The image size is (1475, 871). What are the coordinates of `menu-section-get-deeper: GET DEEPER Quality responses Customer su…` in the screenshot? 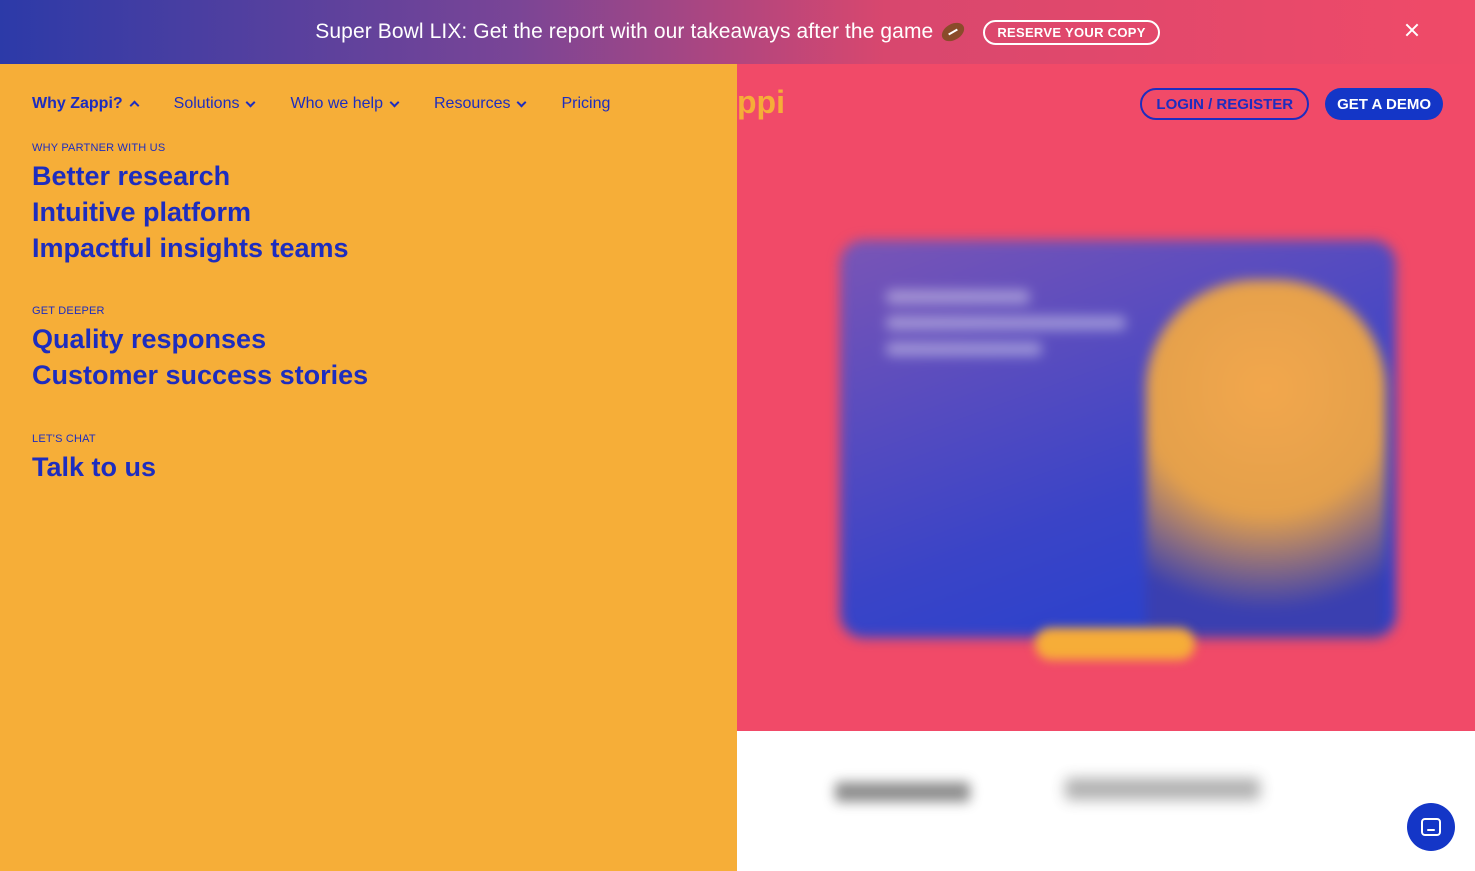 It's located at (200, 349).